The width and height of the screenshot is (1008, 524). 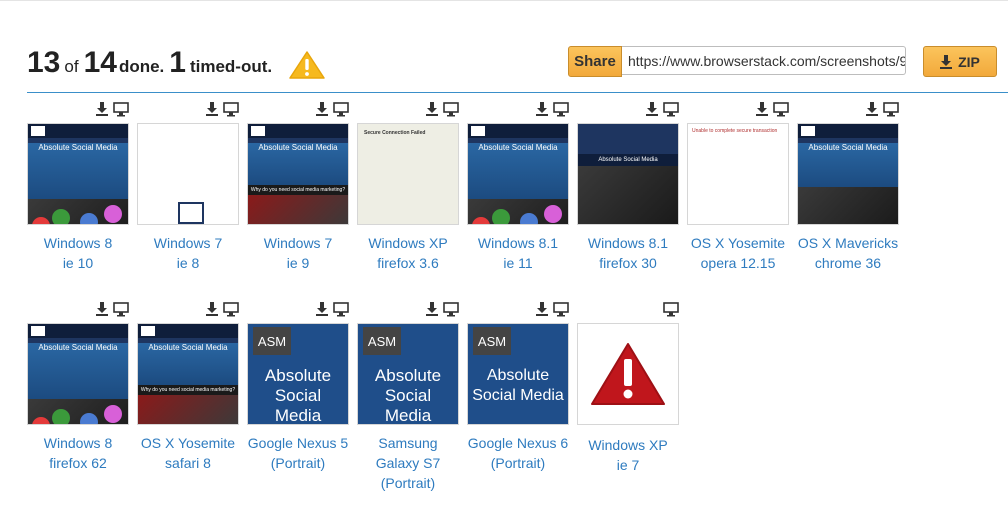 I want to click on screenshot-tile: Windows XP ie 7, so click(x=628, y=397).